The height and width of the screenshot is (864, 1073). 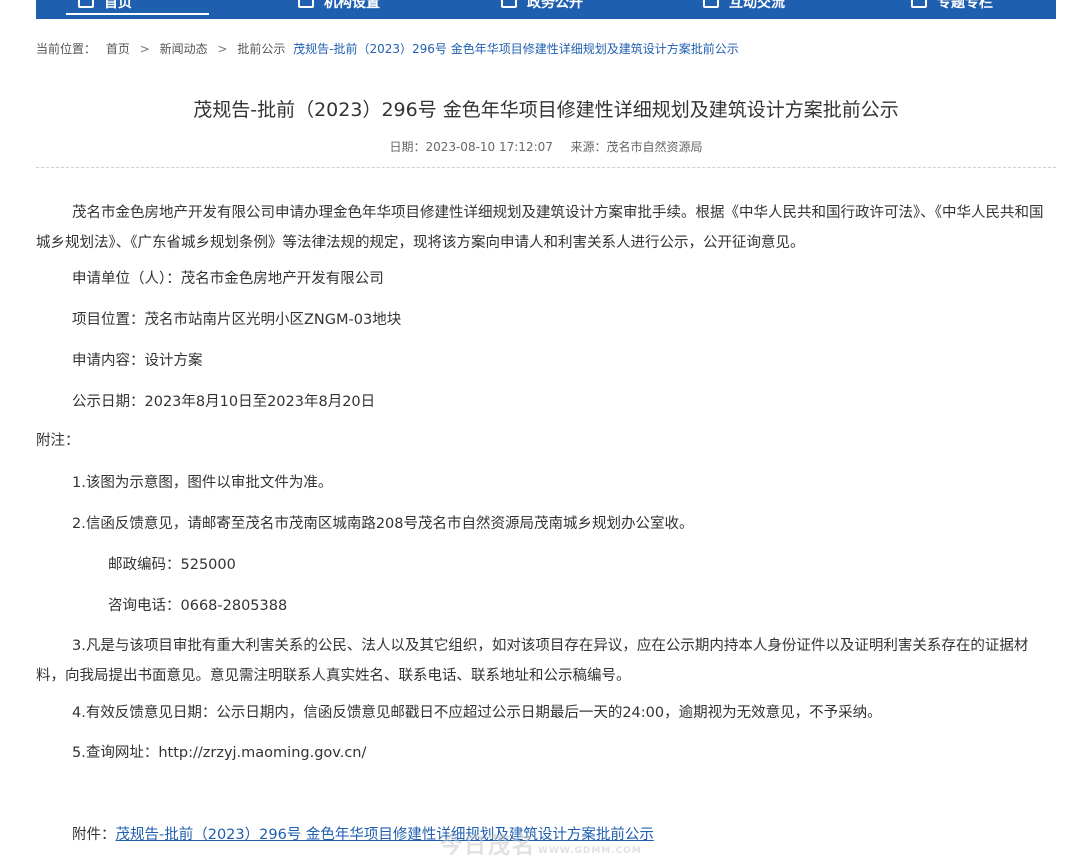 I want to click on applicant-line: 申请单位（人）：茂名市金色房地产开发有限公司, so click(x=228, y=279).